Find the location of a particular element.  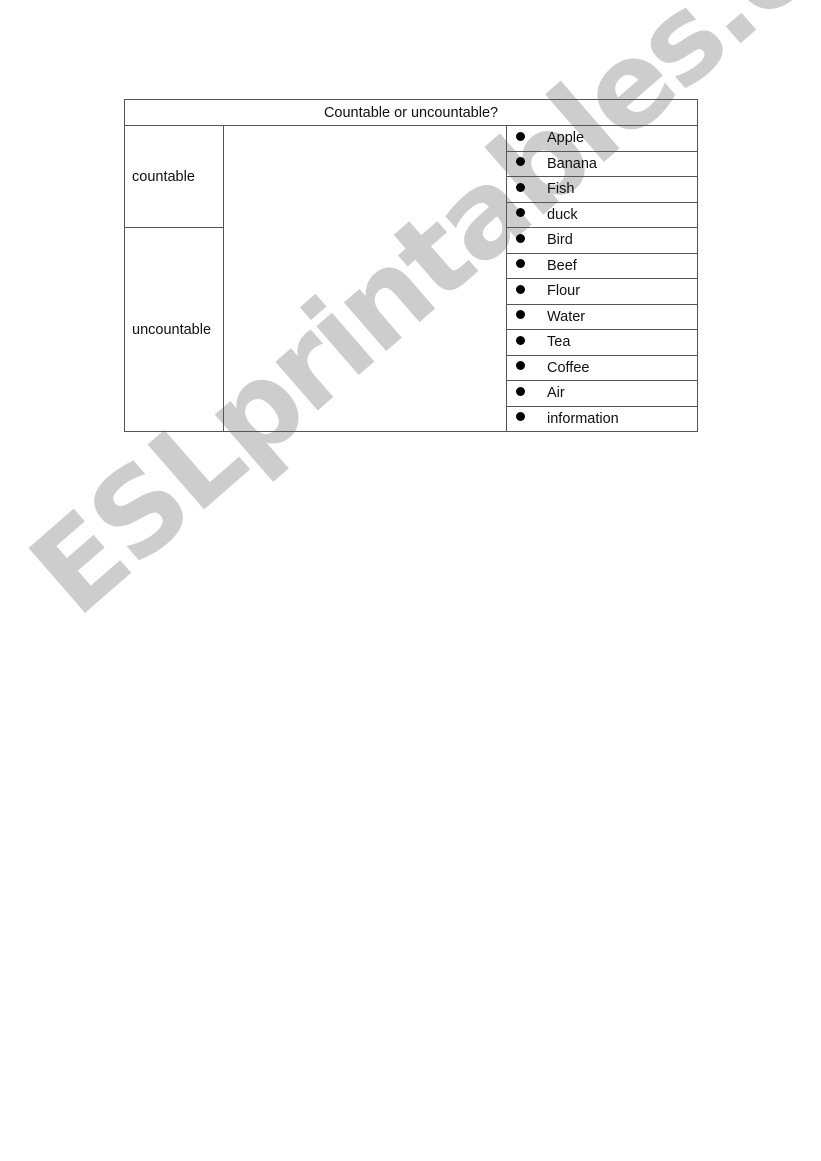

word-label: information is located at coordinates (583, 418).